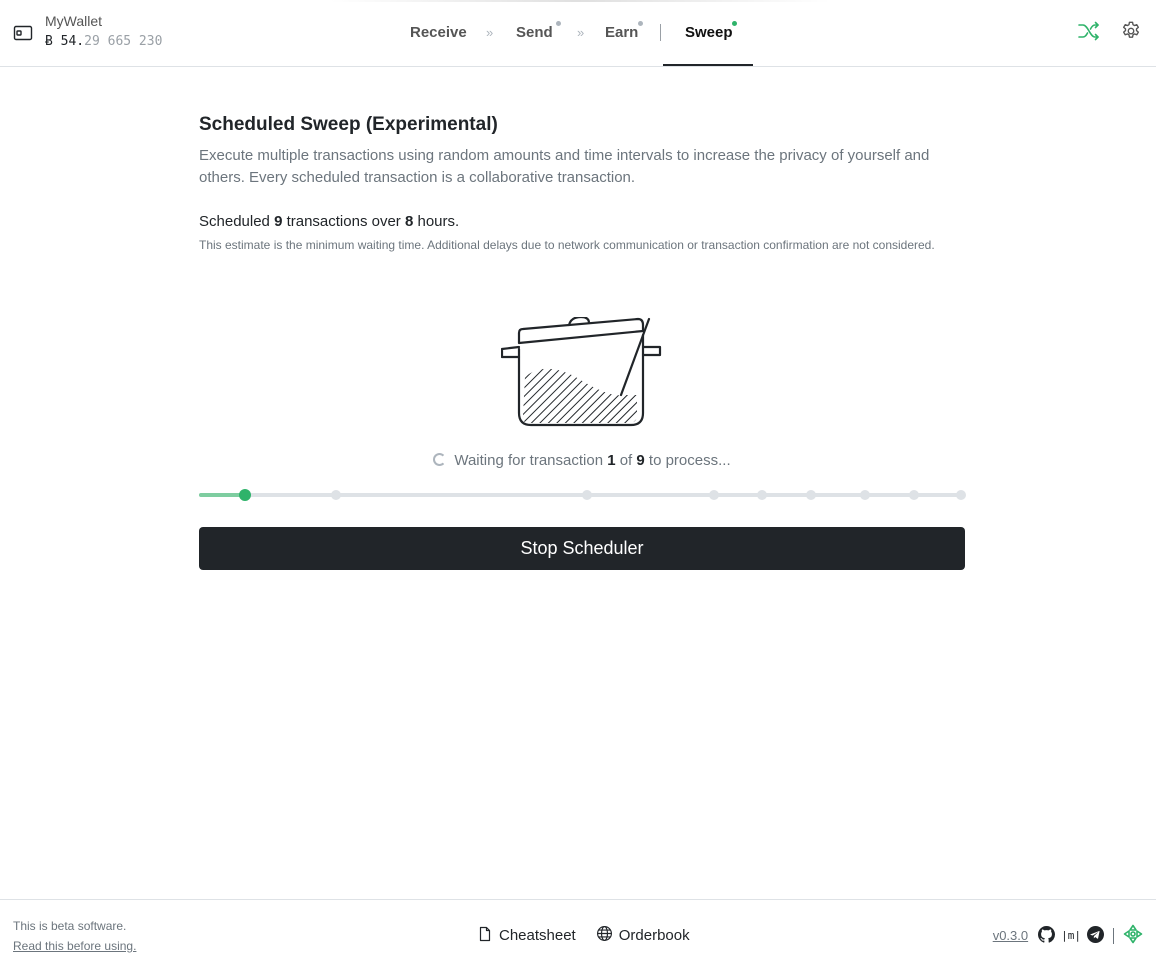 Image resolution: width=1156 pixels, height=967 pixels. I want to click on jam-logo-icon, so click(1133, 935).